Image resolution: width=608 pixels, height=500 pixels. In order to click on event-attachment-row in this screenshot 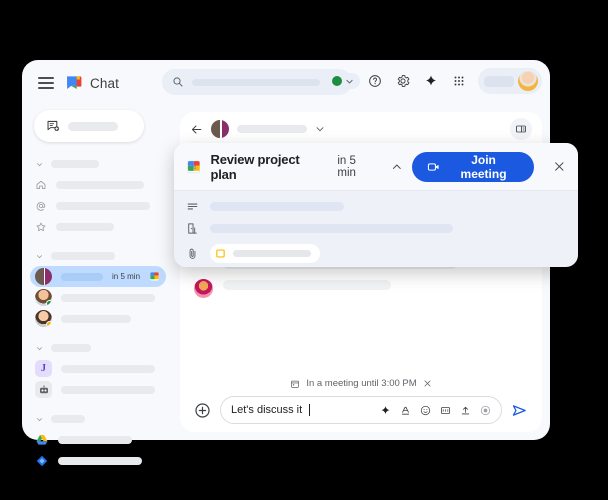, I will do `click(376, 253)`.